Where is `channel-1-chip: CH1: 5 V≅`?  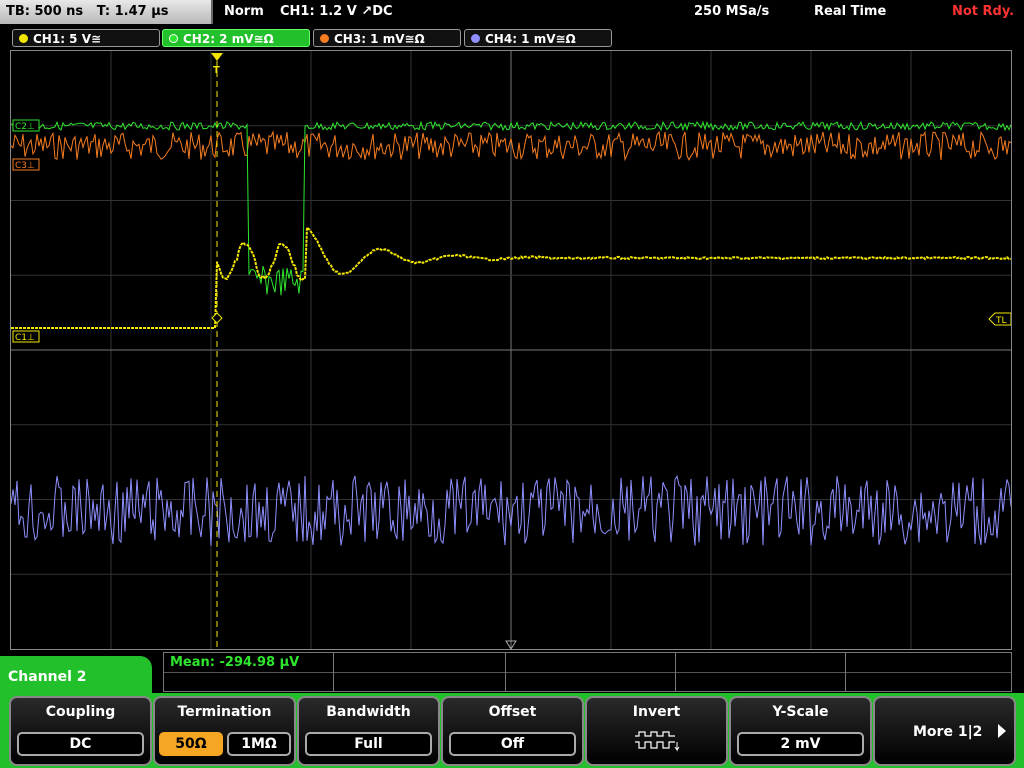 channel-1-chip: CH1: 5 V≅ is located at coordinates (86, 38).